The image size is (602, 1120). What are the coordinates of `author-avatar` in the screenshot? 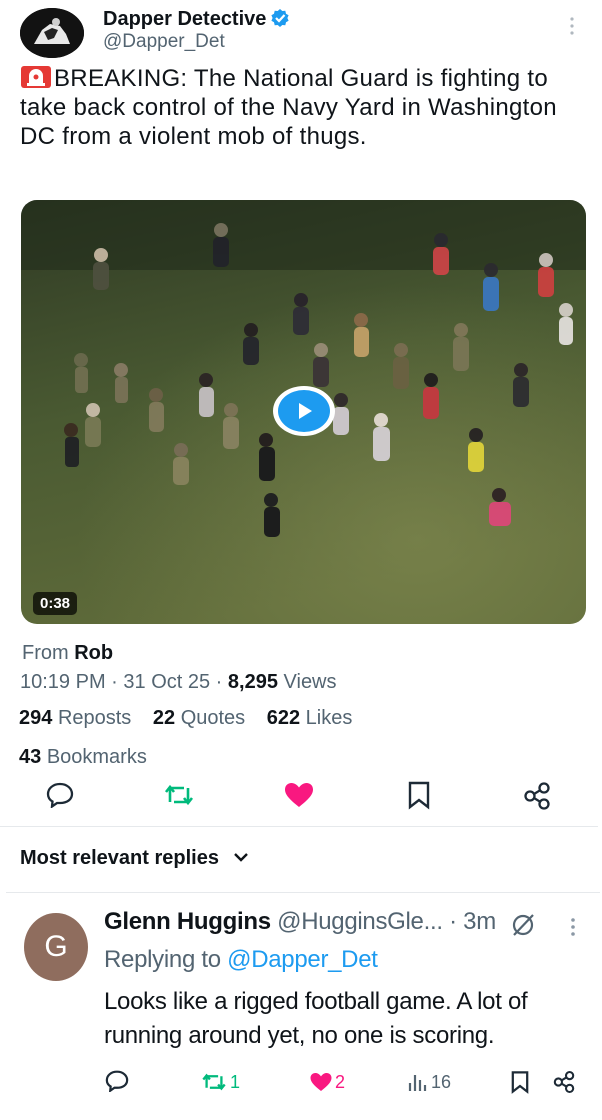 It's located at (52, 33).